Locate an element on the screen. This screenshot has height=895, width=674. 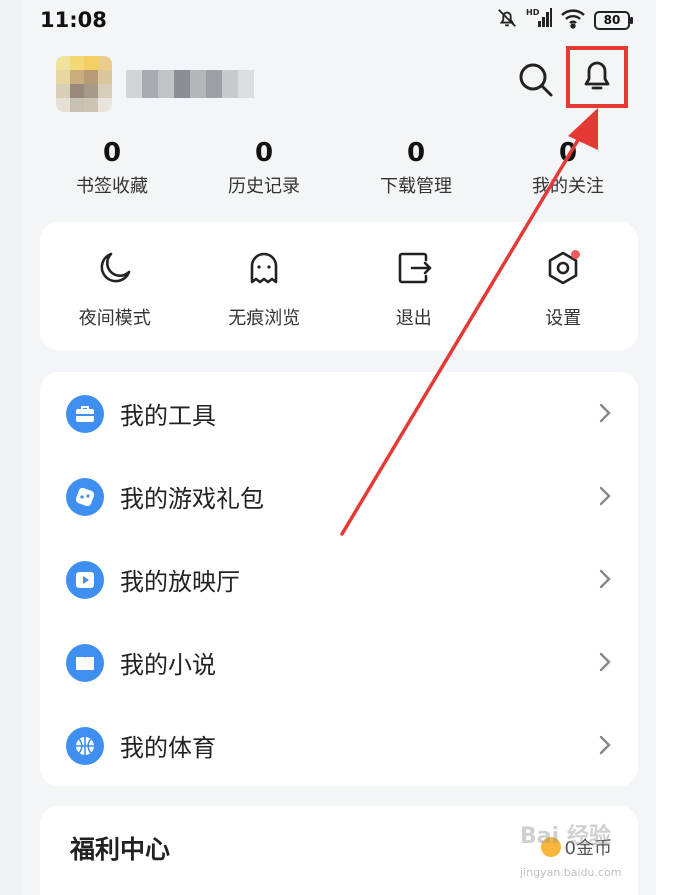
watermark-url: jingyan.baidu.com is located at coordinates (571, 872).